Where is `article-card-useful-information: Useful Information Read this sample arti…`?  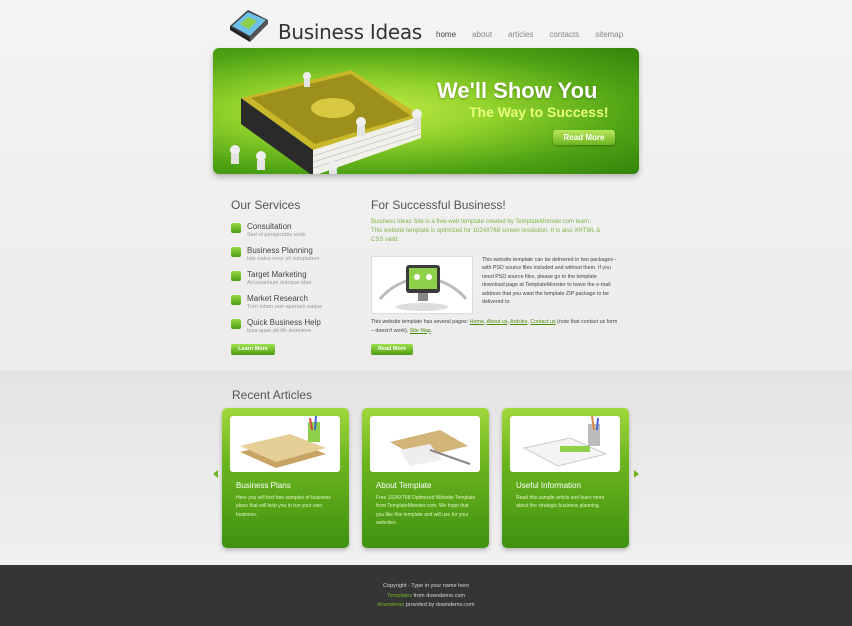 article-card-useful-information: Useful Information Read this sample arti… is located at coordinates (565, 478).